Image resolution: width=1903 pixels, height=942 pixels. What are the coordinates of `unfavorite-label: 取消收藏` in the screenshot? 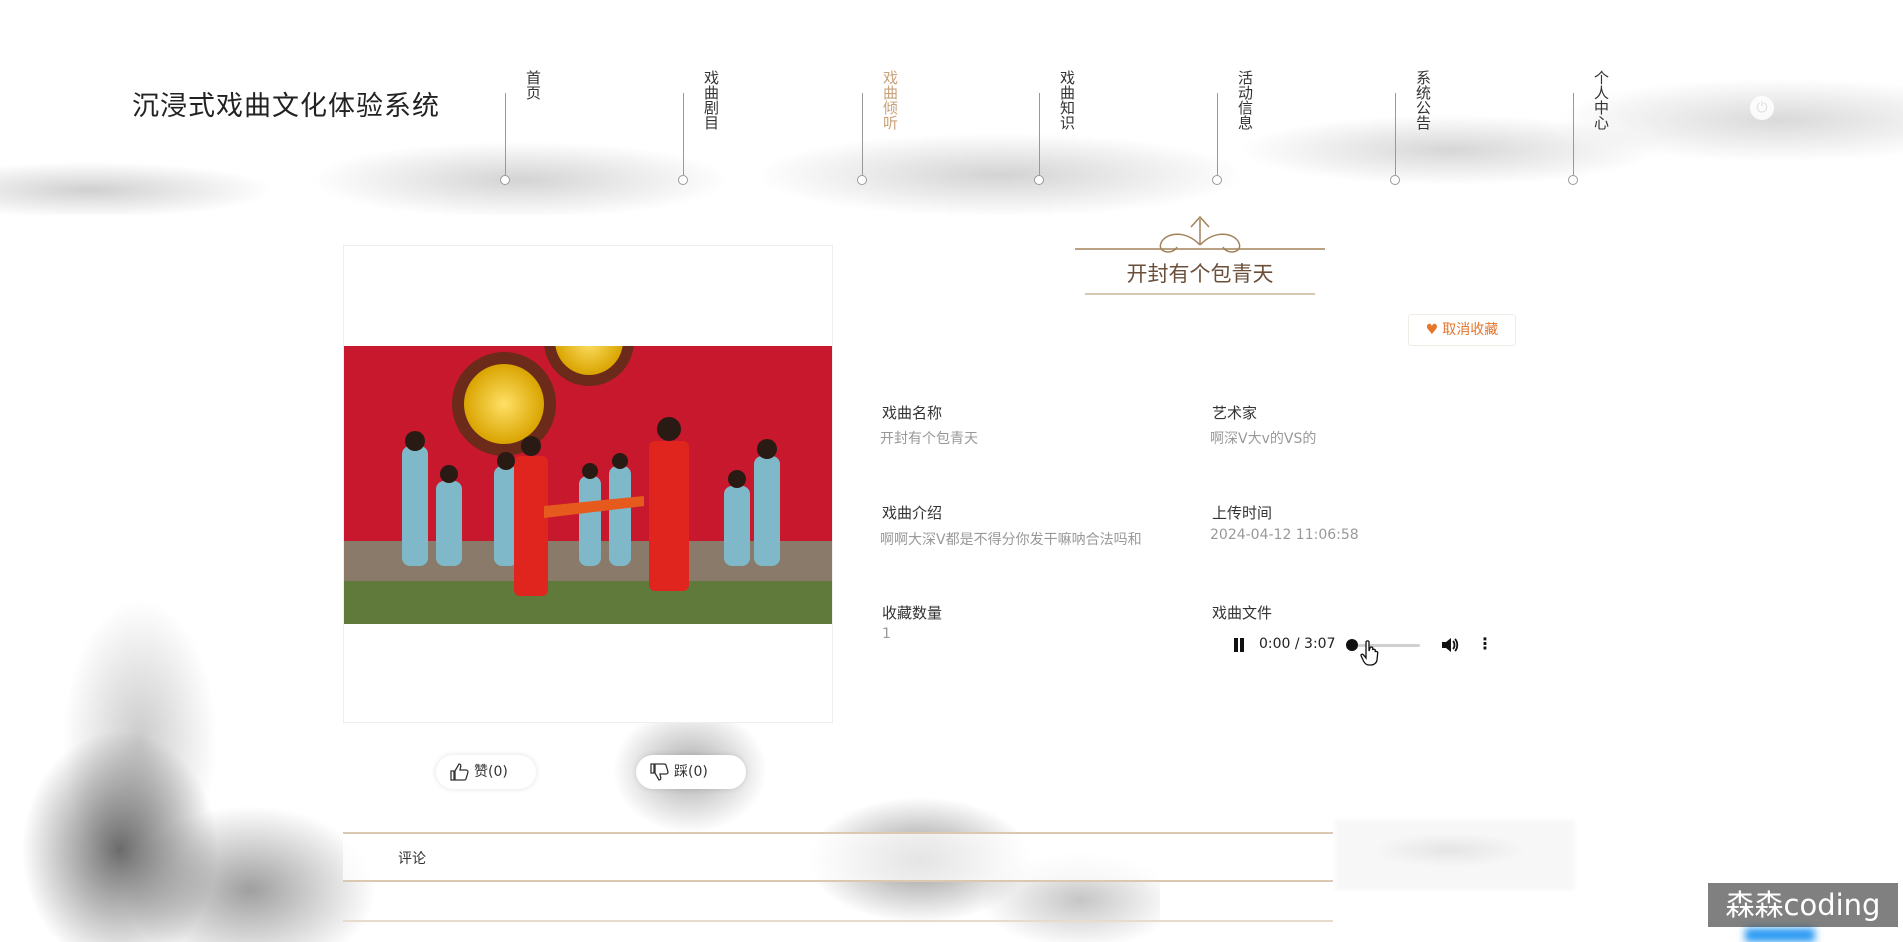 It's located at (1470, 330).